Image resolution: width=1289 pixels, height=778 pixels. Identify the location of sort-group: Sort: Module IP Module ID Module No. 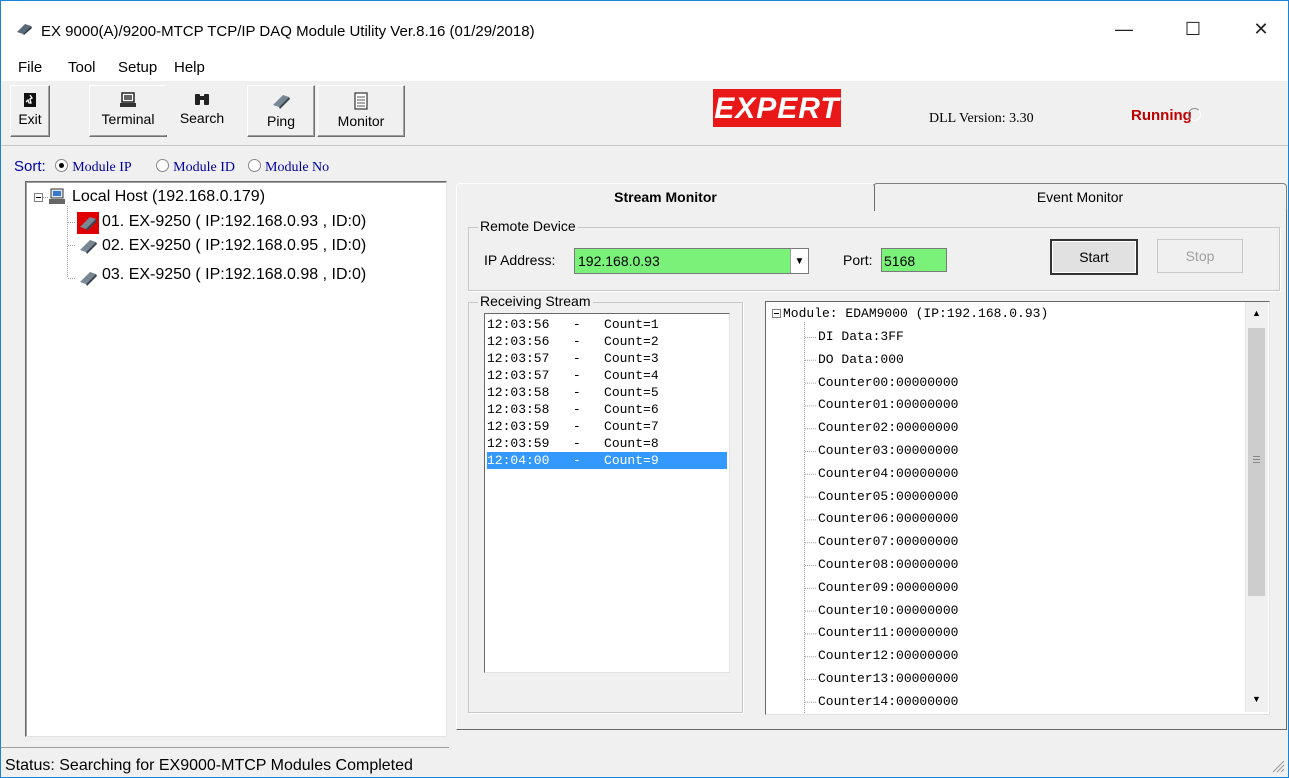
(171, 167).